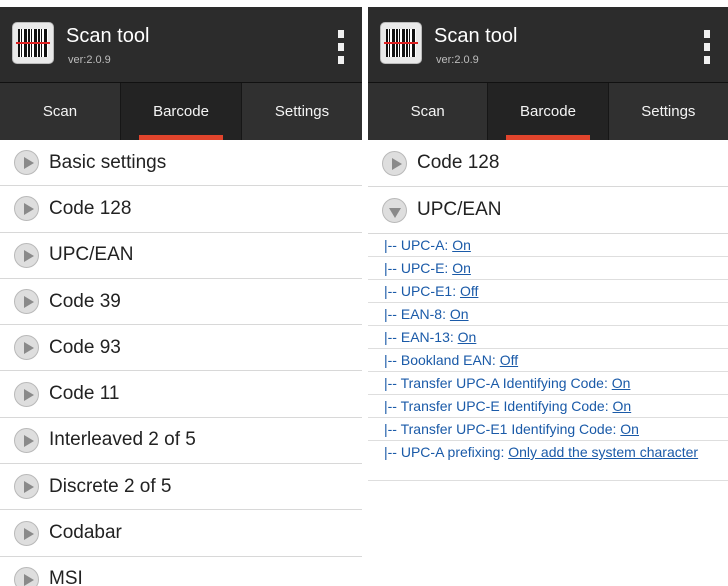  Describe the element at coordinates (498, 406) in the screenshot. I see `setting-label: |-- Transfer UPC-E Identifying Code:` at that location.